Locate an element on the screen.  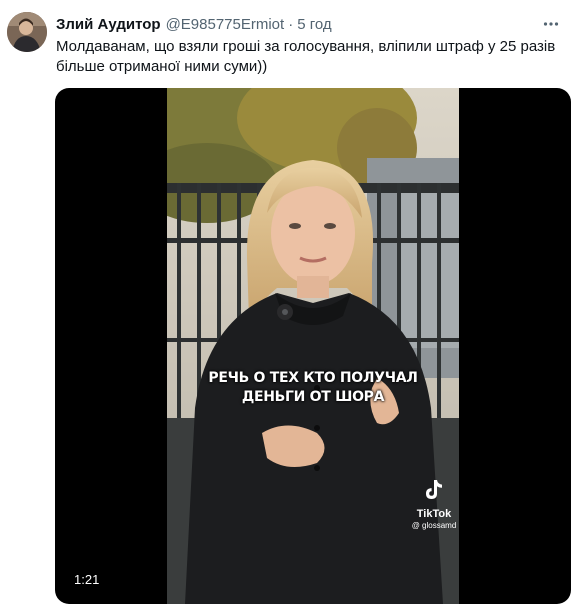
avatar-image is located at coordinates (27, 32).